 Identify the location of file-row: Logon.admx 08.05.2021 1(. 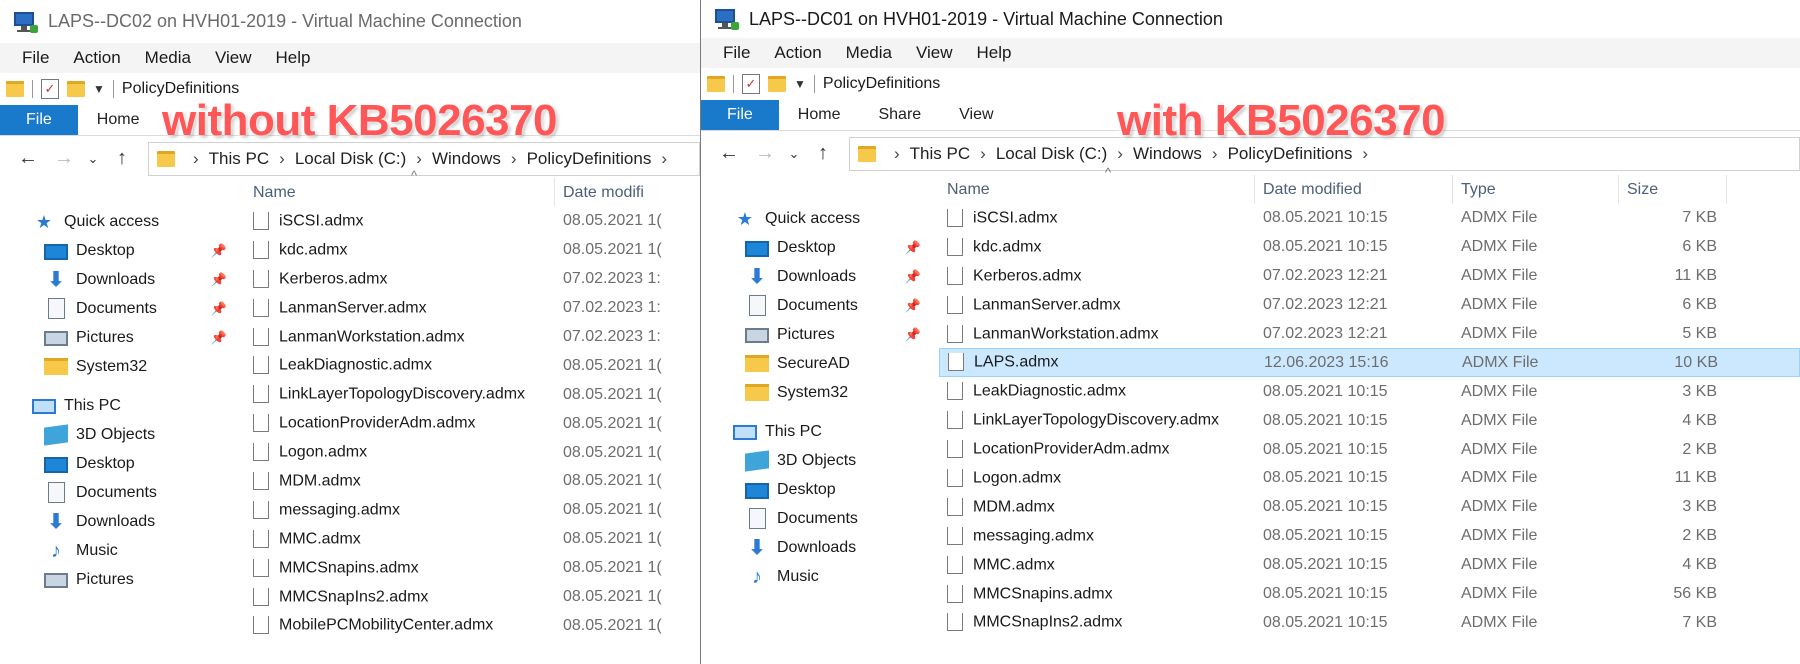
(472, 452).